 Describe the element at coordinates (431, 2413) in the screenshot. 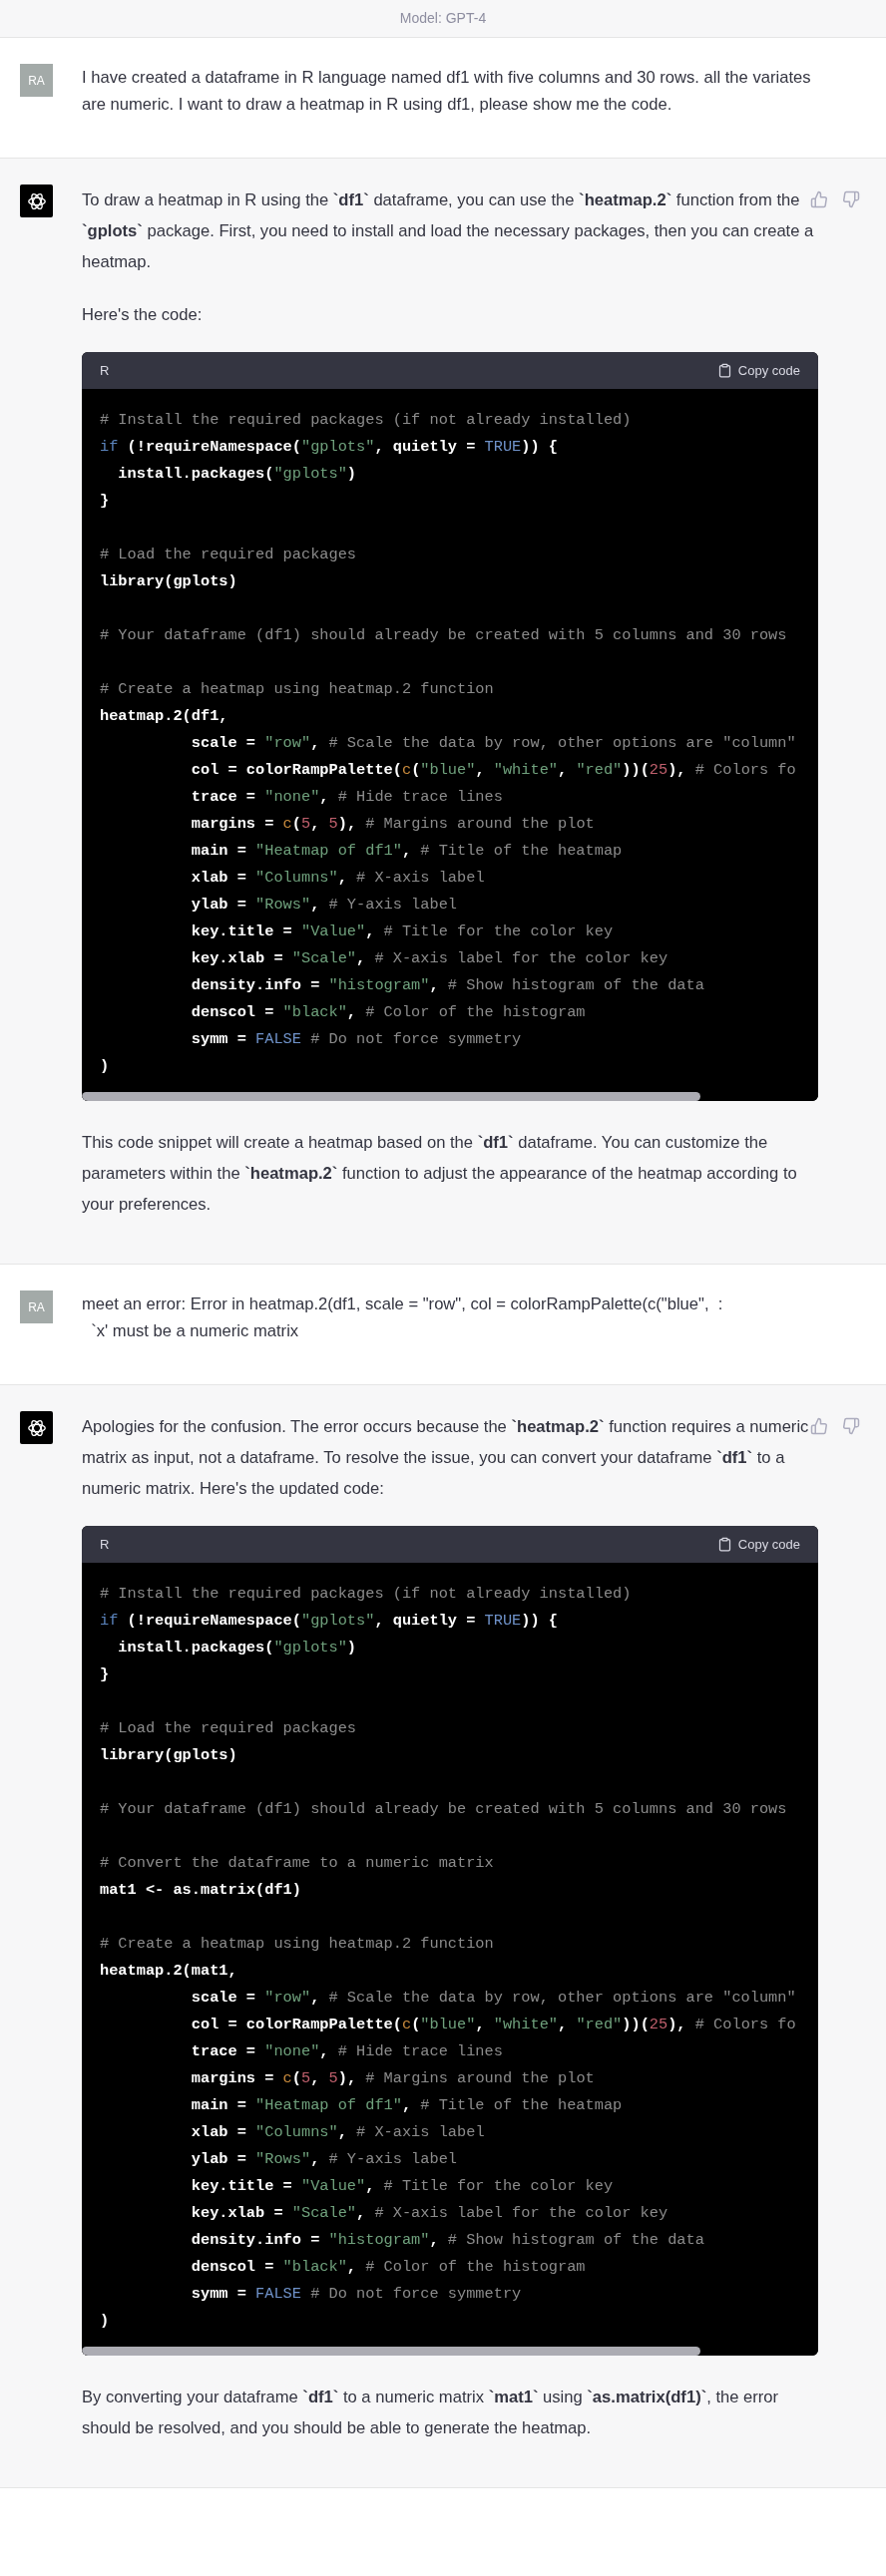

I see `message-text: By converting your dataframe `df1` to a numeric matrix `mat1` using `as.matrix(df1)`, the error should be resolved, and you should be able to generate the heatmap.` at that location.